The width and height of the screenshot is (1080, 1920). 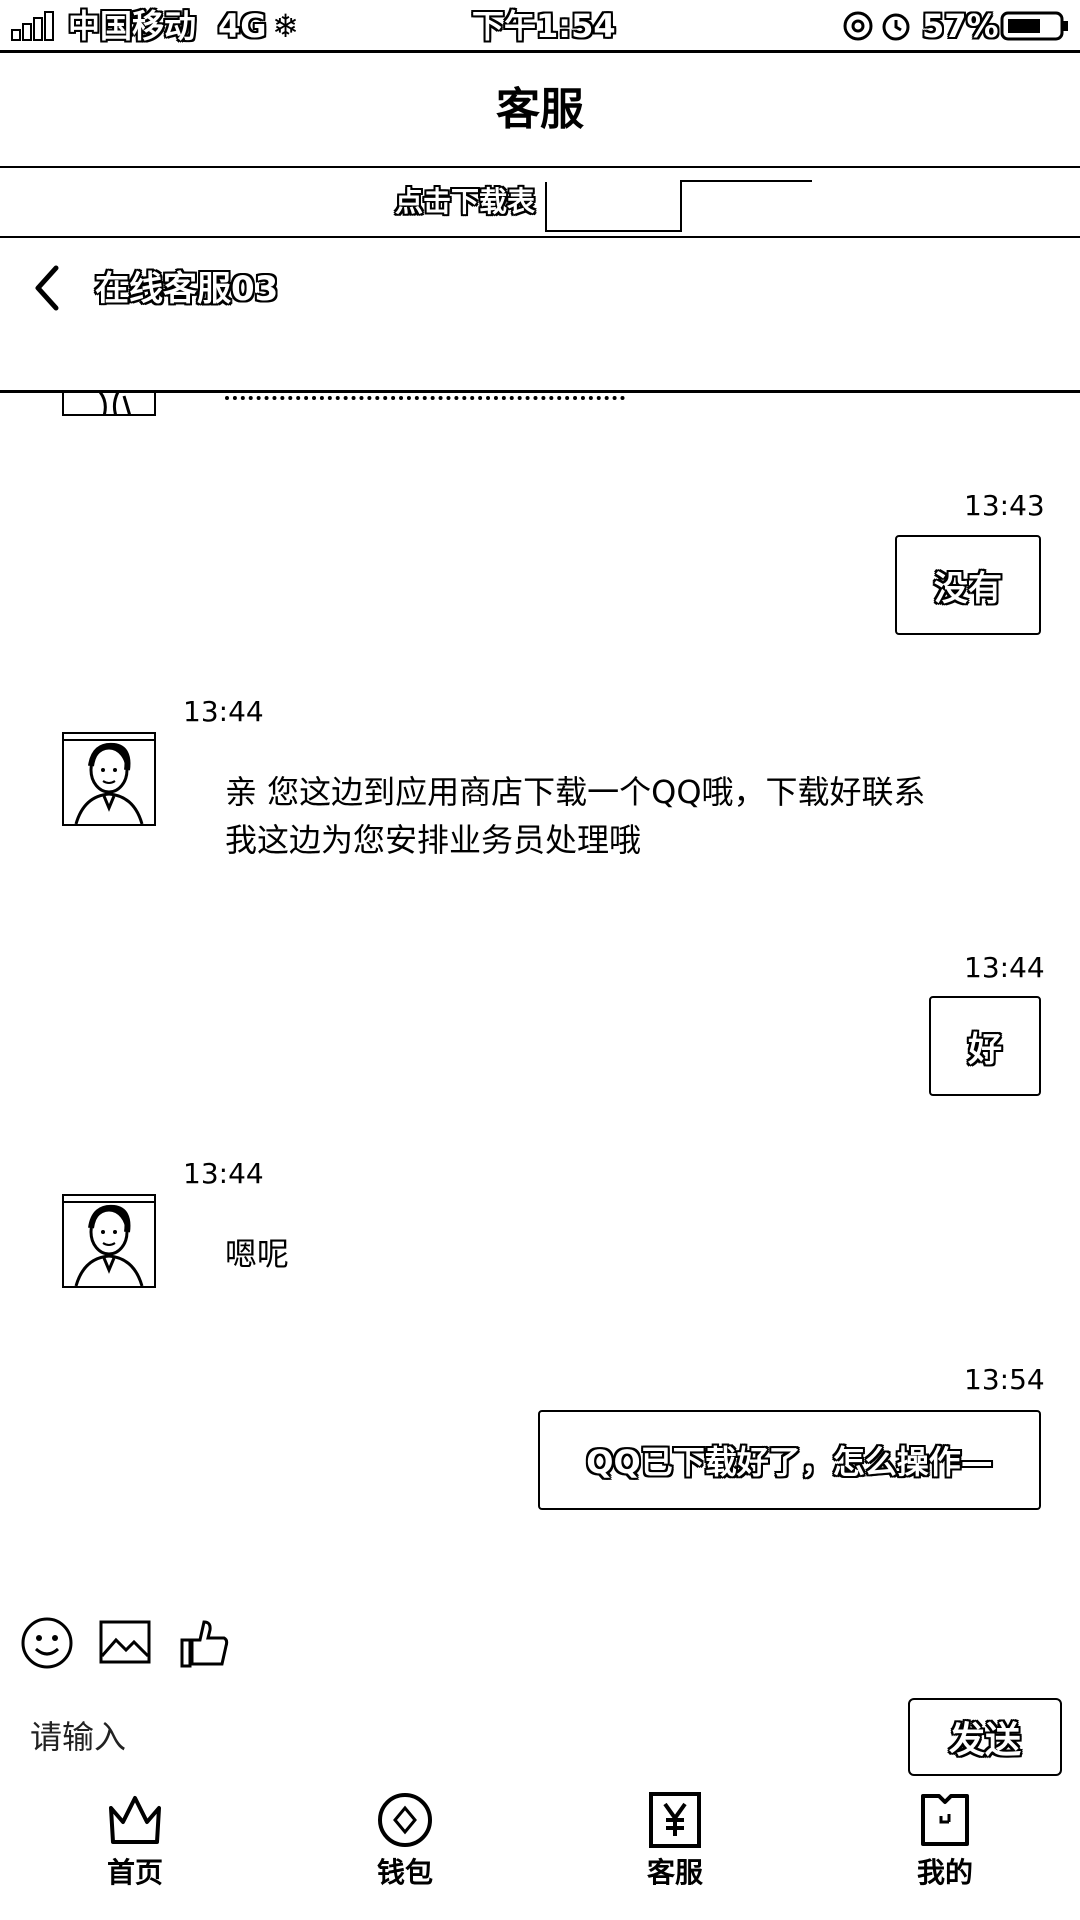 What do you see at coordinates (47, 1643) in the screenshot?
I see `emoji-icon` at bounding box center [47, 1643].